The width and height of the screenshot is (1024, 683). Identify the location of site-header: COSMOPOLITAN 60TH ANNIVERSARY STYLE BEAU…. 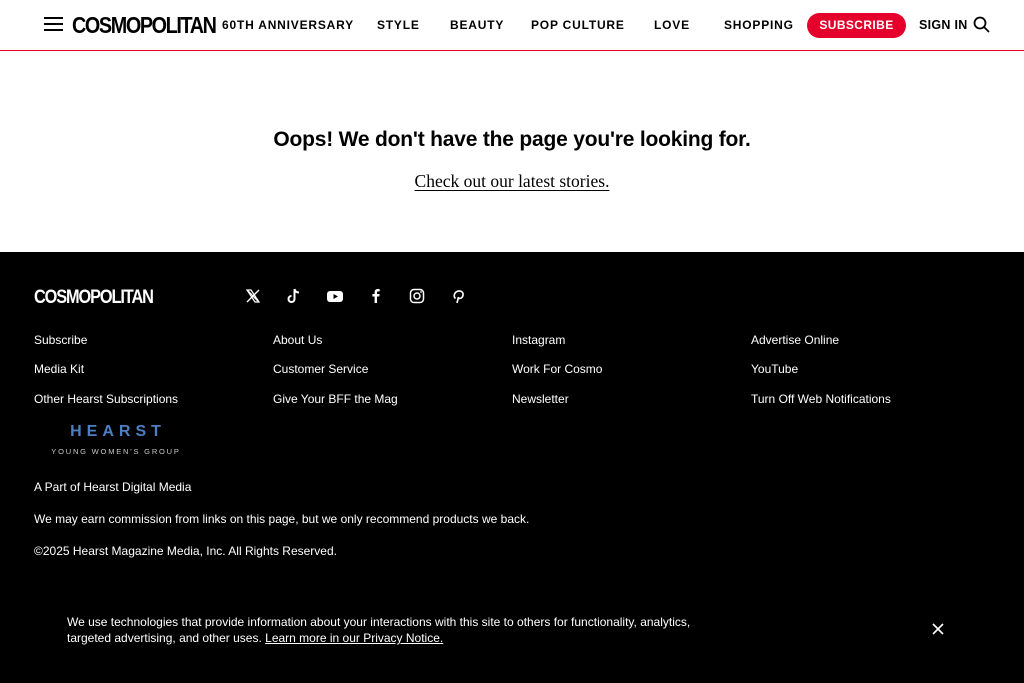
(512, 25).